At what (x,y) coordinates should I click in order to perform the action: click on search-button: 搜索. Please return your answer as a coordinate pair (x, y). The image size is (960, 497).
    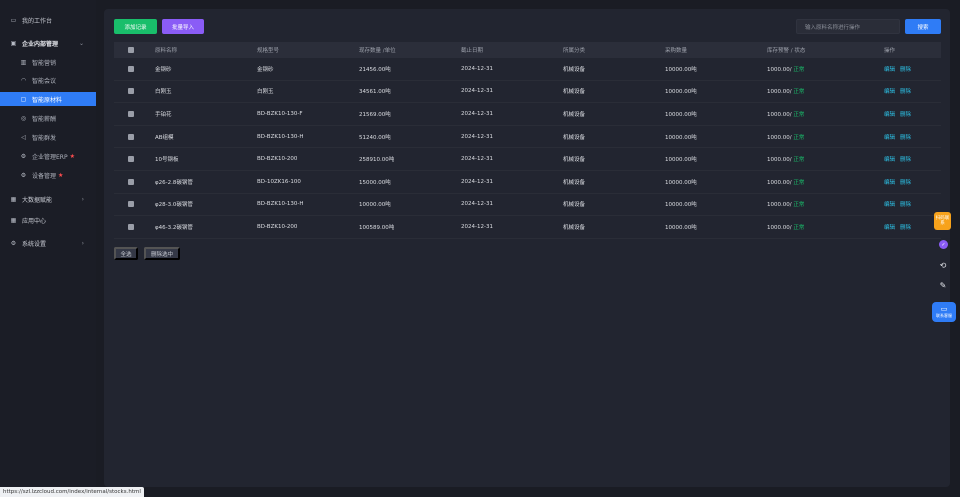
    Looking at the image, I should click on (923, 26).